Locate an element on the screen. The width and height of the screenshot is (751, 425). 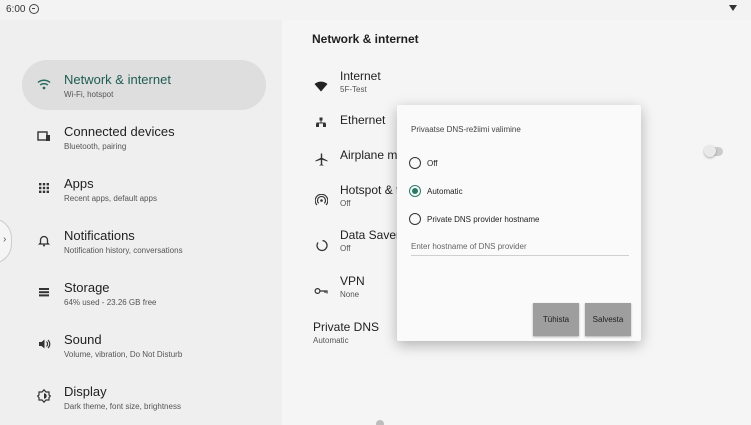
volume-icon is located at coordinates (44, 344).